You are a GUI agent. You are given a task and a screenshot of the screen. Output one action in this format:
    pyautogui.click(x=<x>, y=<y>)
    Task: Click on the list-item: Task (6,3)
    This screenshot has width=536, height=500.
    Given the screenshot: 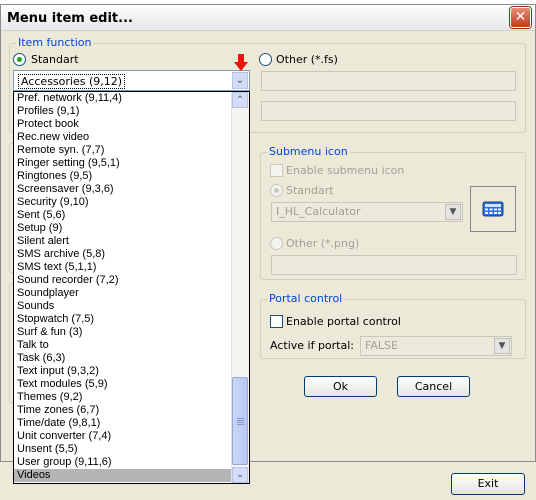 What is the action you would take?
    pyautogui.click(x=123, y=358)
    